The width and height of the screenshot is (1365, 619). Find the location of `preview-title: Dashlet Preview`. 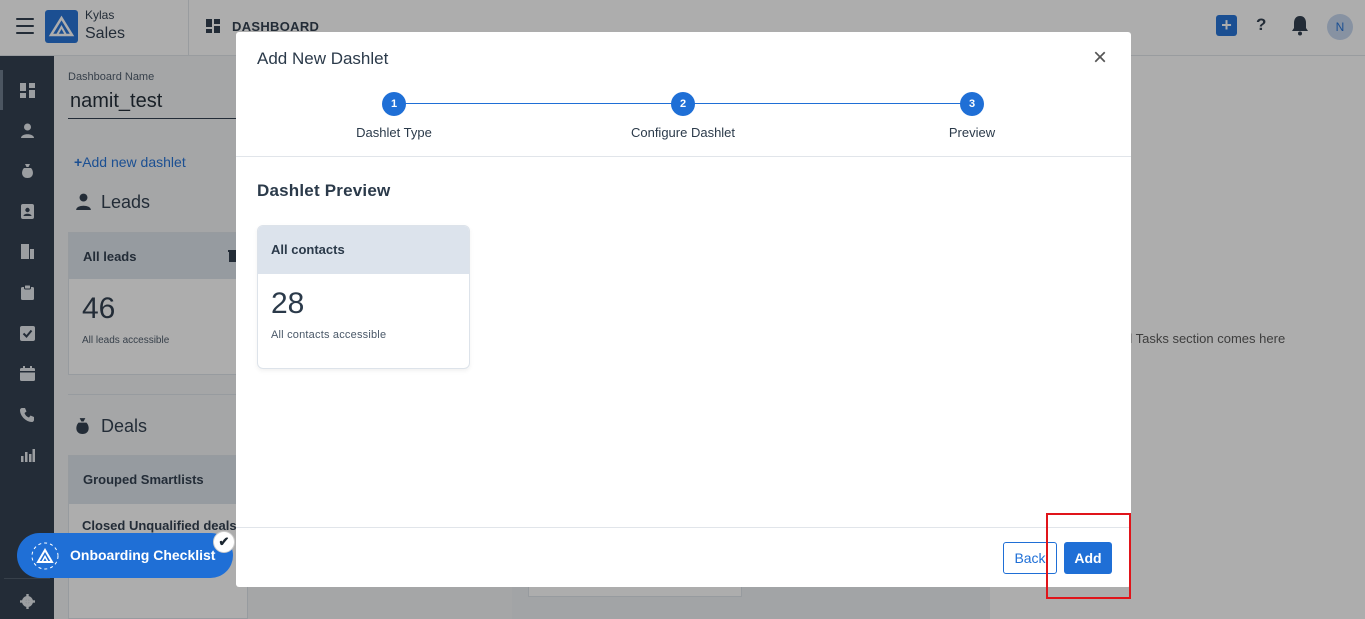

preview-title: Dashlet Preview is located at coordinates (324, 190).